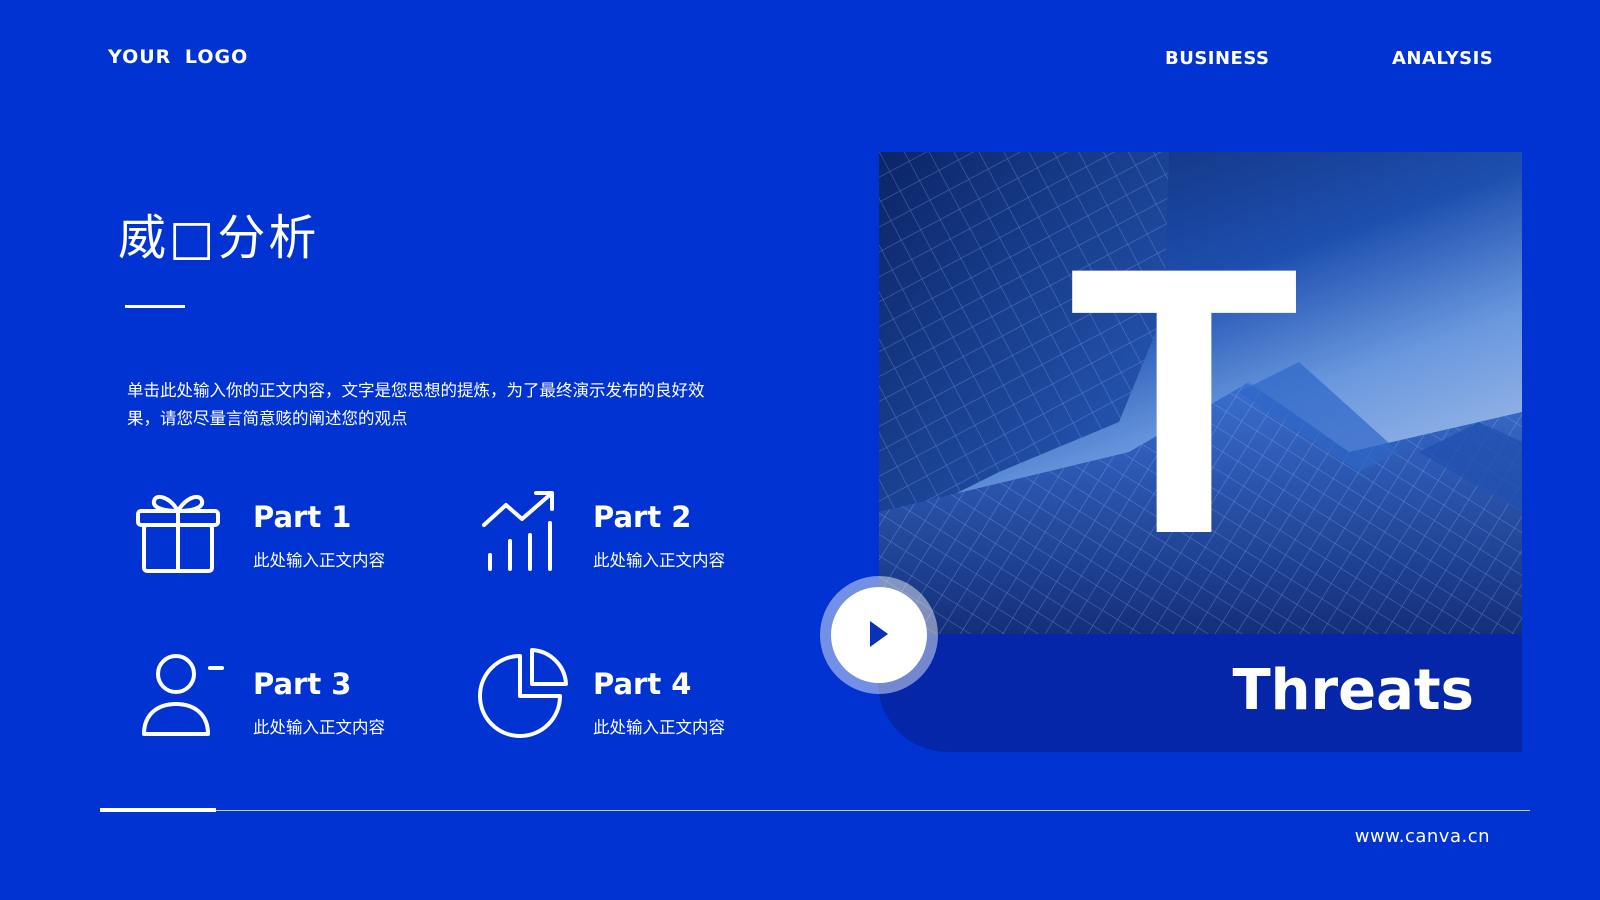 The image size is (1600, 900). I want to click on footer-progress-accent, so click(158, 810).